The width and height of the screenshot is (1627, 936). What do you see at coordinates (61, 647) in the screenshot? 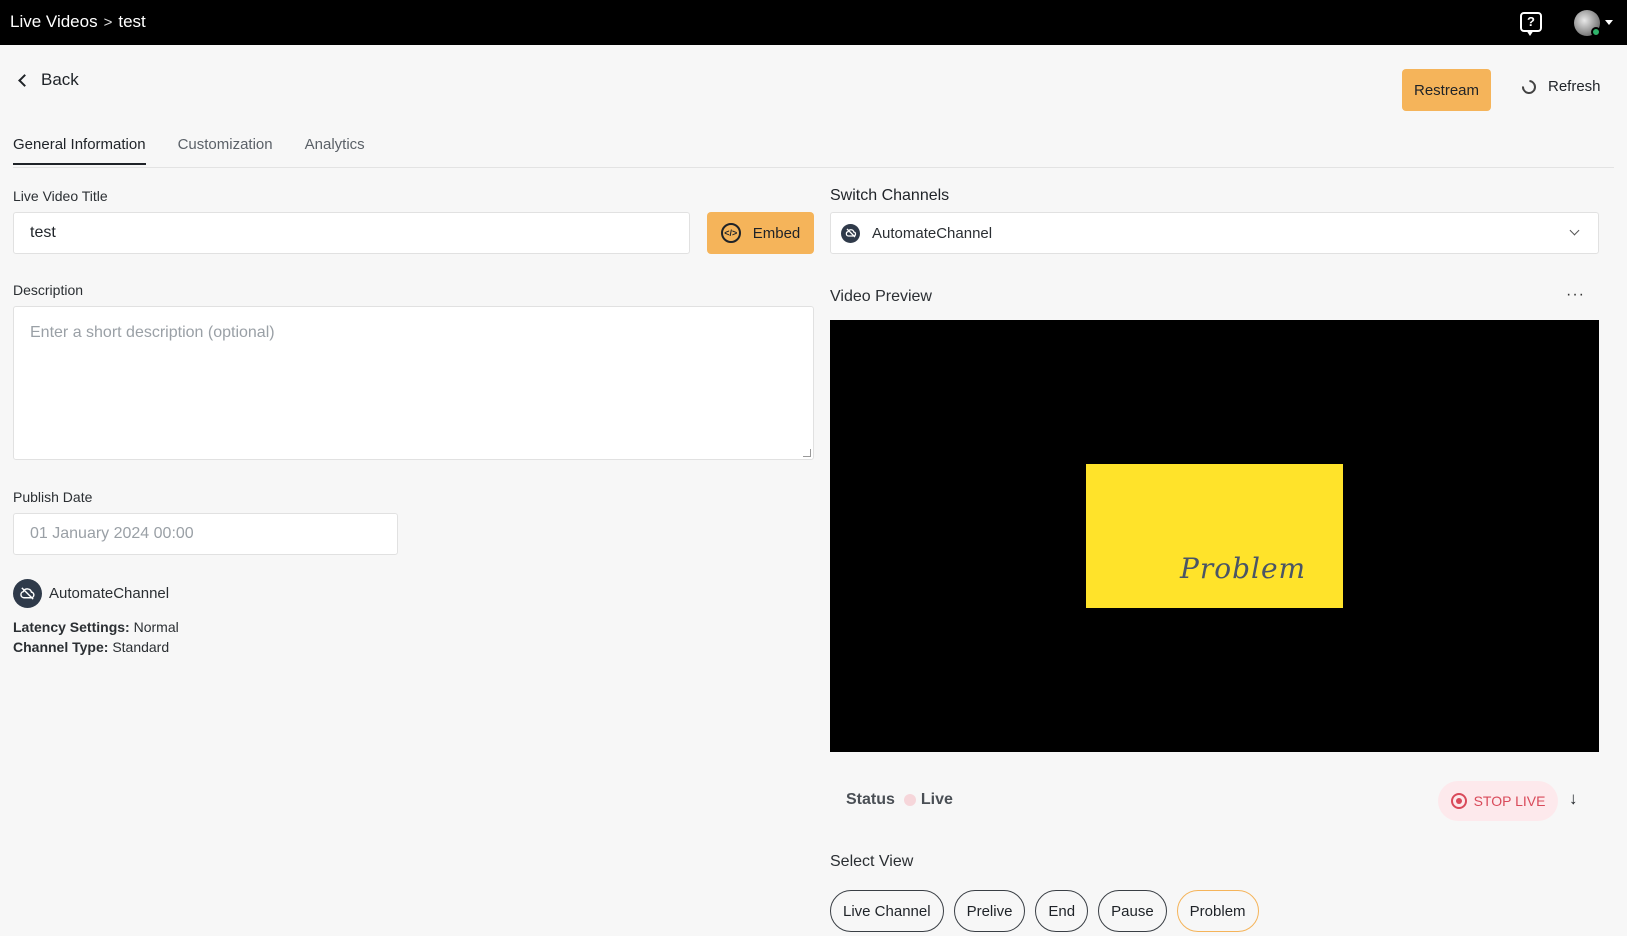
I see `channel-type-key: Channel Type:` at bounding box center [61, 647].